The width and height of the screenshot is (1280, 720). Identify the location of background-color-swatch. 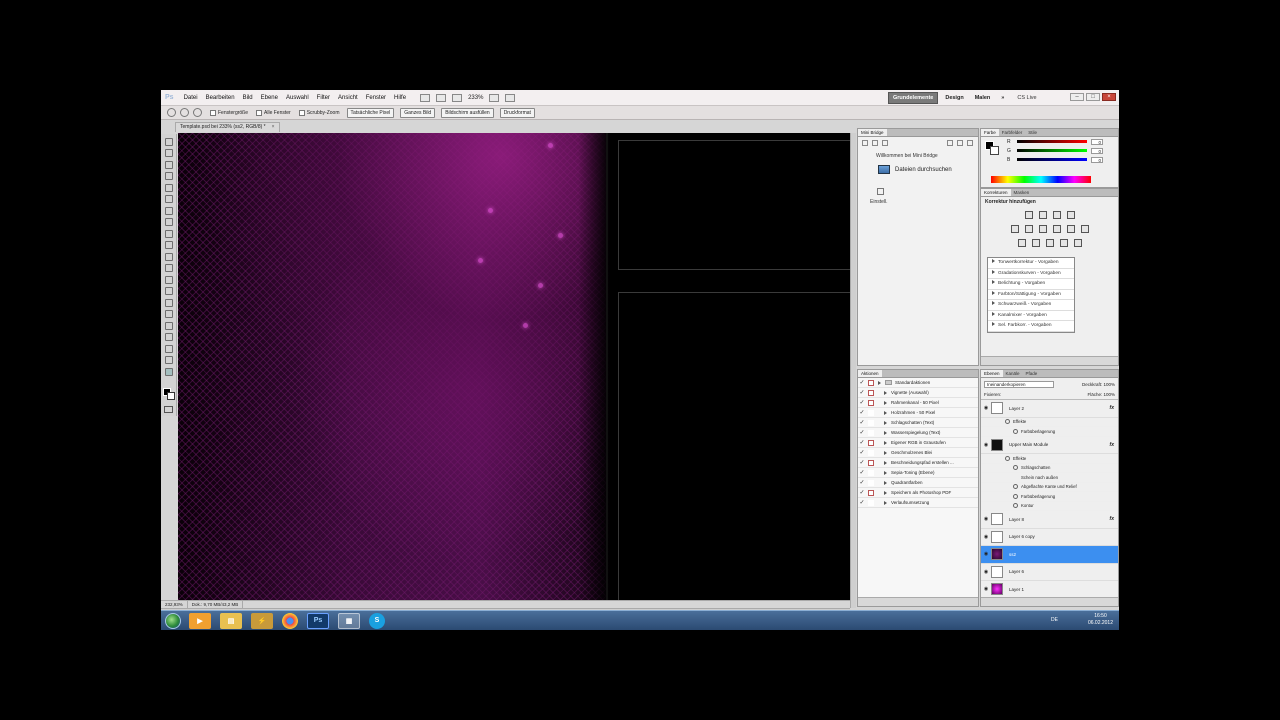
(171, 396).